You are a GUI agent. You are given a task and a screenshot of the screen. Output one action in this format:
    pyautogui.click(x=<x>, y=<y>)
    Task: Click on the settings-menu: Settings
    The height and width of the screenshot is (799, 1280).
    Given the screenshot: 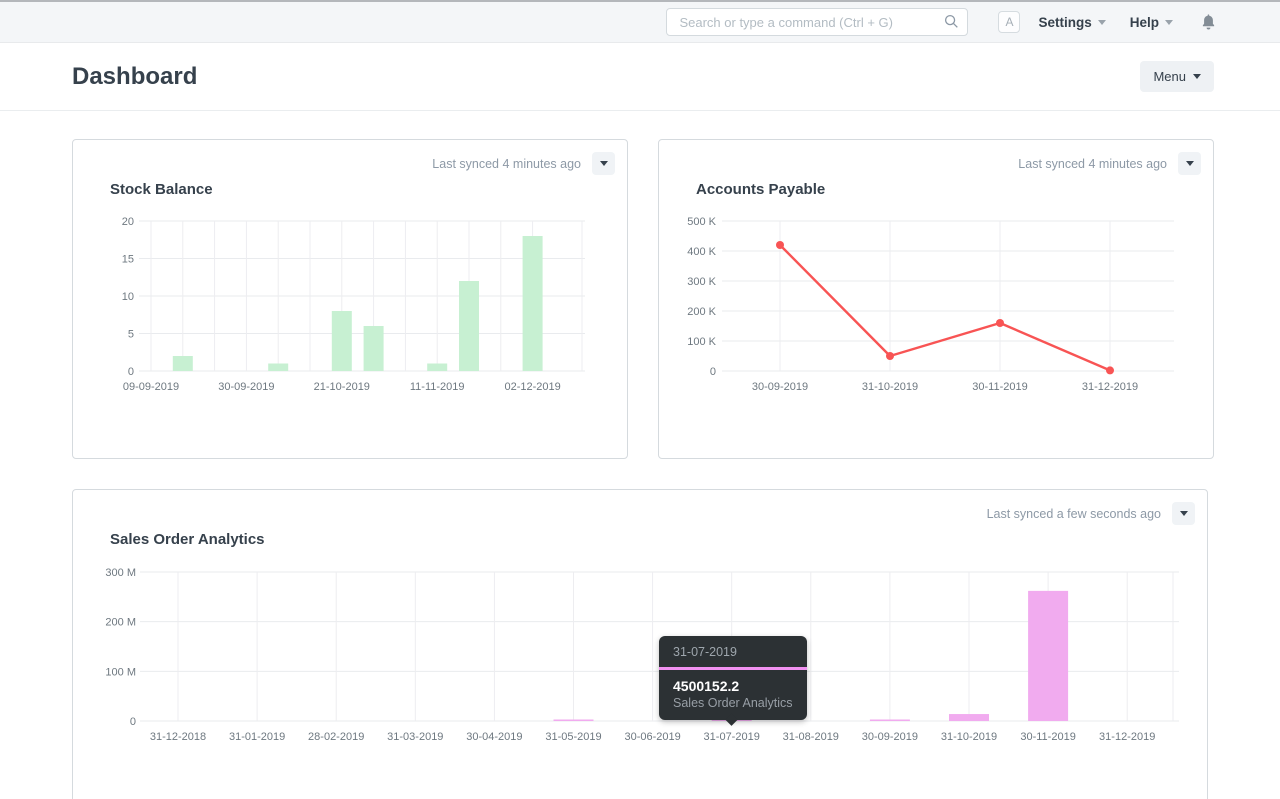 What is the action you would take?
    pyautogui.click(x=1072, y=22)
    